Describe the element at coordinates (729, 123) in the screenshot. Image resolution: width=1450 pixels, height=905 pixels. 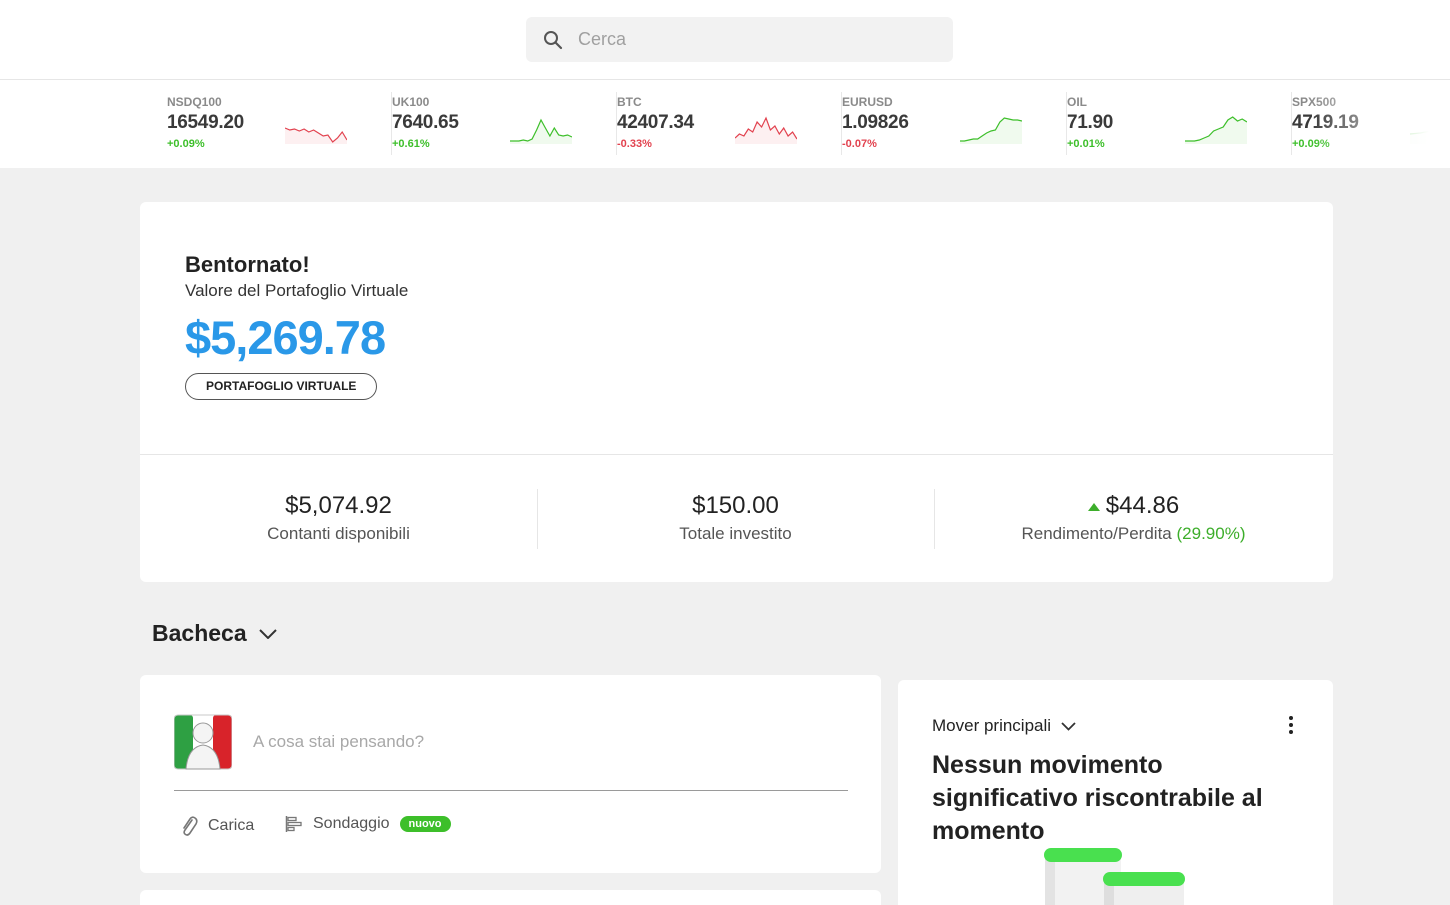
I see `ticker-item-btc: BTC 42407.34 -0.33%` at that location.